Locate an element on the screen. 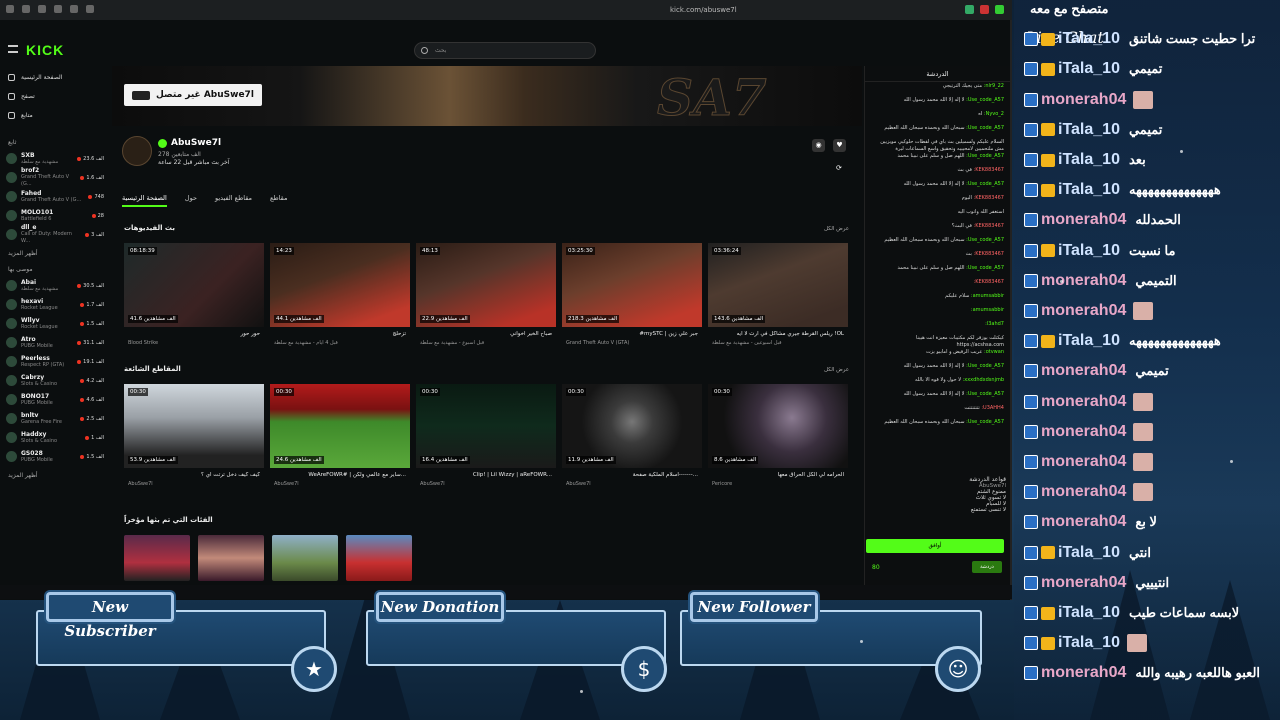  sidebar-channel: Abai مشهدية مع سلطة 30.5 الف is located at coordinates (55, 285).